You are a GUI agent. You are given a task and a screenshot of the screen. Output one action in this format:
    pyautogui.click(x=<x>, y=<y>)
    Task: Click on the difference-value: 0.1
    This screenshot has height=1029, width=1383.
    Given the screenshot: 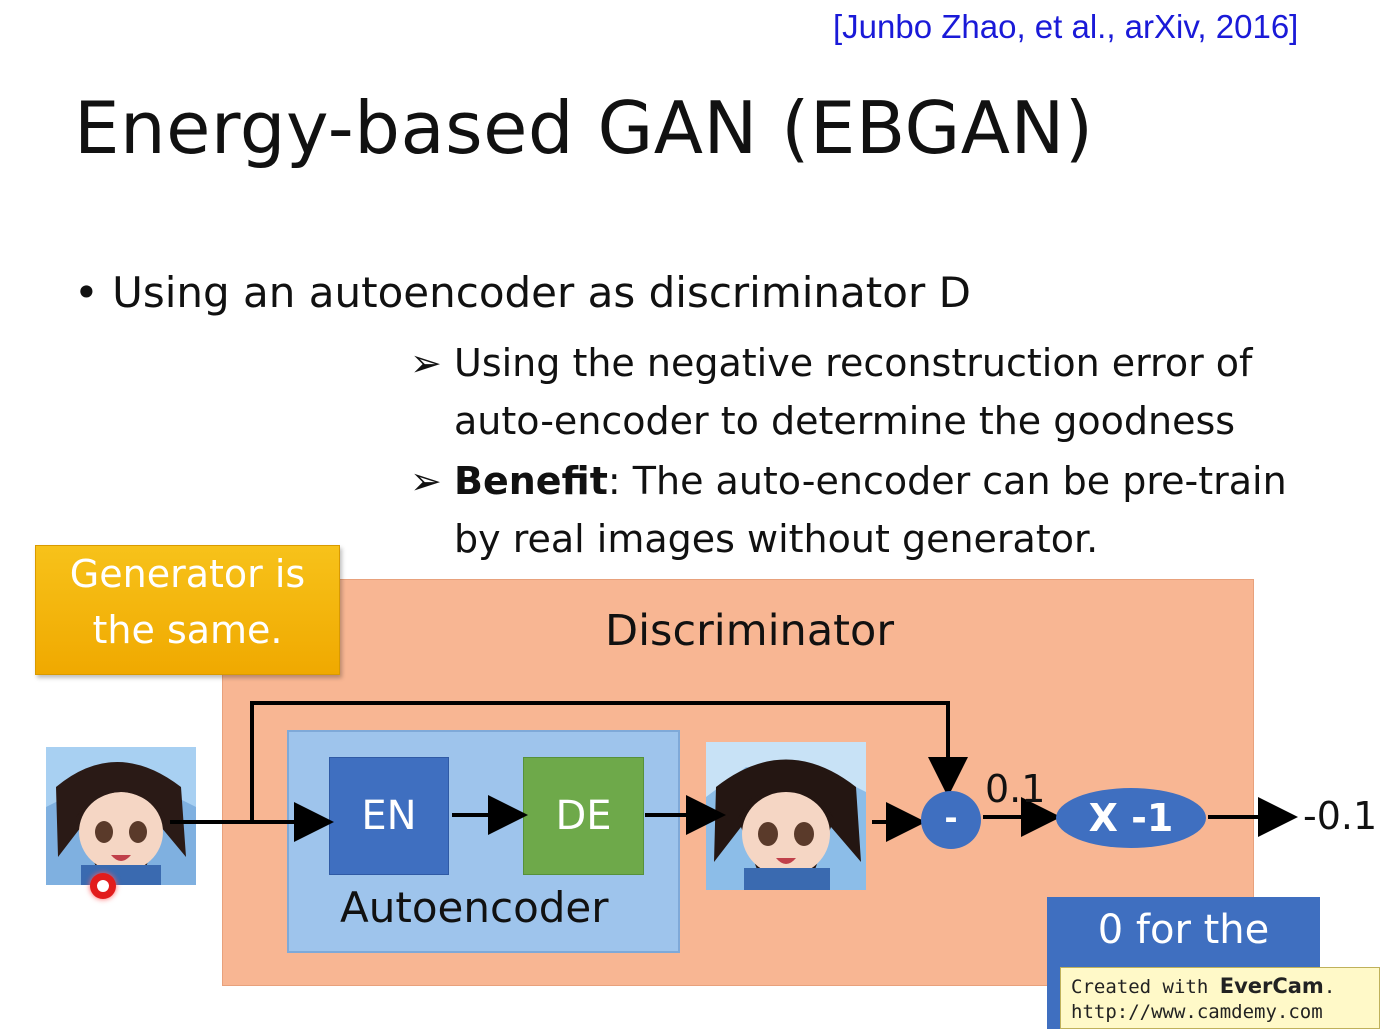 What is the action you would take?
    pyautogui.click(x=1015, y=789)
    